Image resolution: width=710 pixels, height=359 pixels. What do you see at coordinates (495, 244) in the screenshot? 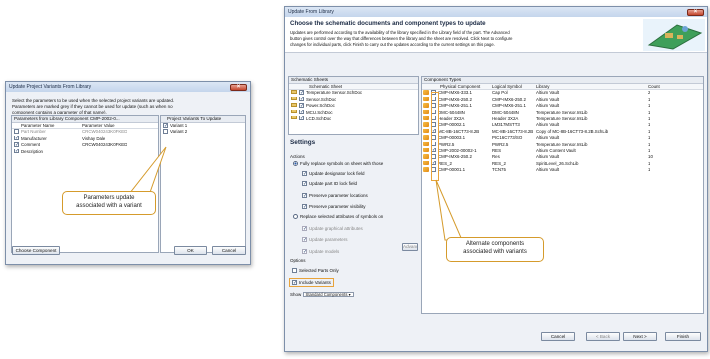
I see `callout-line-1: Alternate components` at bounding box center [495, 244].